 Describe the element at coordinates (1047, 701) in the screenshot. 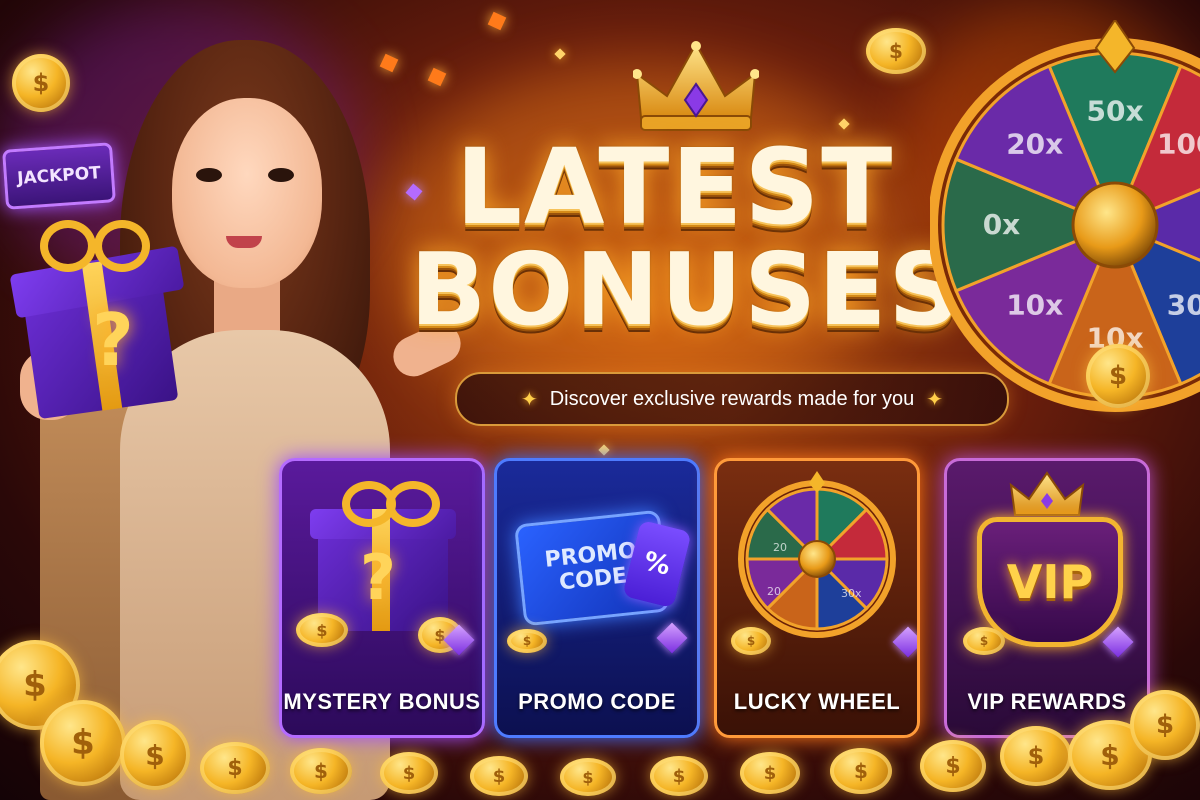

I see `card-label: VIP REWARDS` at that location.